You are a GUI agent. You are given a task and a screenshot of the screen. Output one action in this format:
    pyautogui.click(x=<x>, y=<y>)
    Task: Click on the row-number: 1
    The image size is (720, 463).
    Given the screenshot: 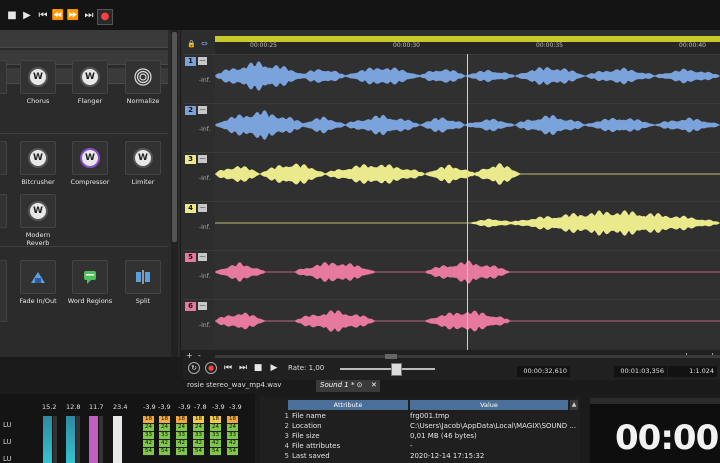 What is the action you would take?
    pyautogui.click(x=286, y=416)
    